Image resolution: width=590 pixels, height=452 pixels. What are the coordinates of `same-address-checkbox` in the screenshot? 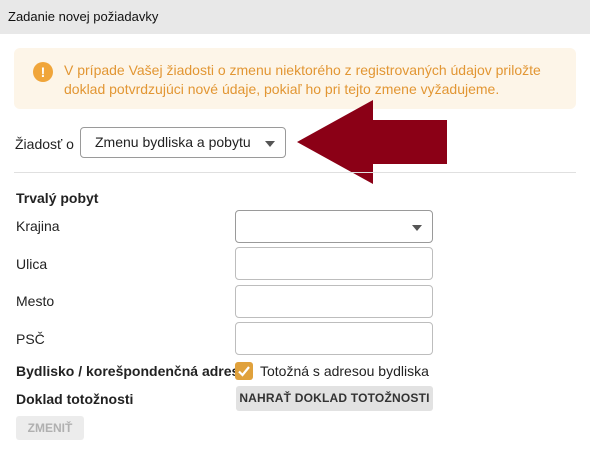 It's located at (244, 371).